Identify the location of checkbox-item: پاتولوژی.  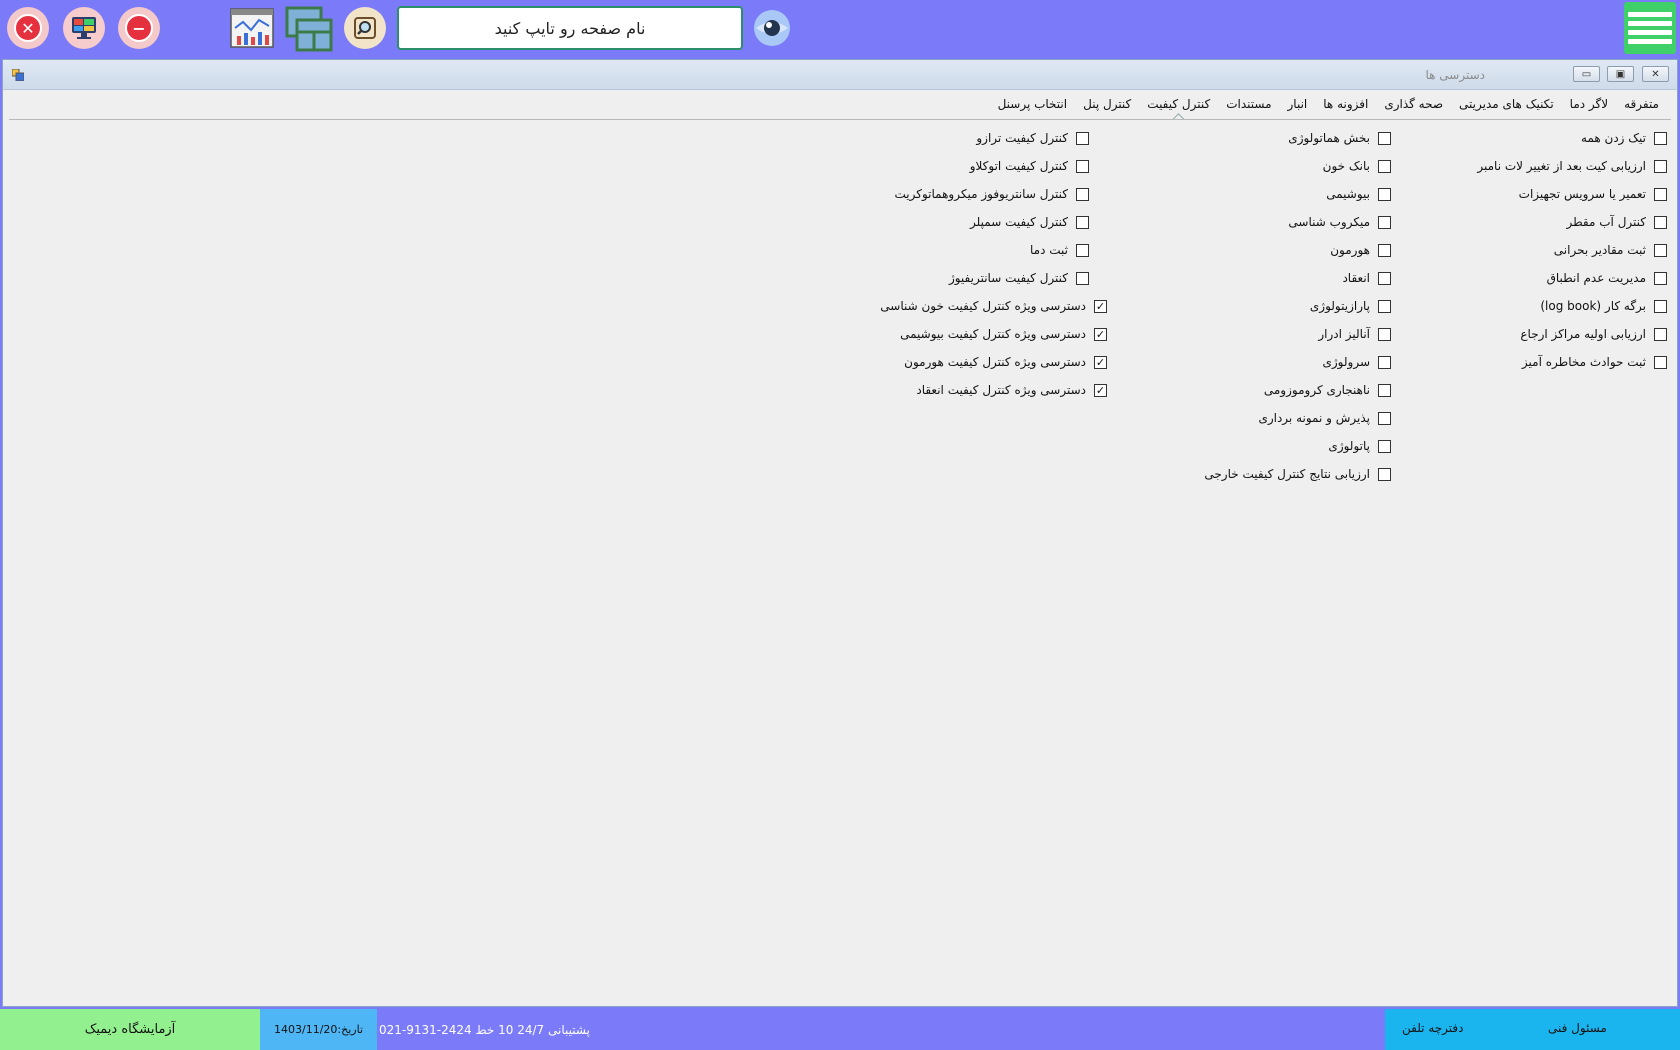
(1297, 446).